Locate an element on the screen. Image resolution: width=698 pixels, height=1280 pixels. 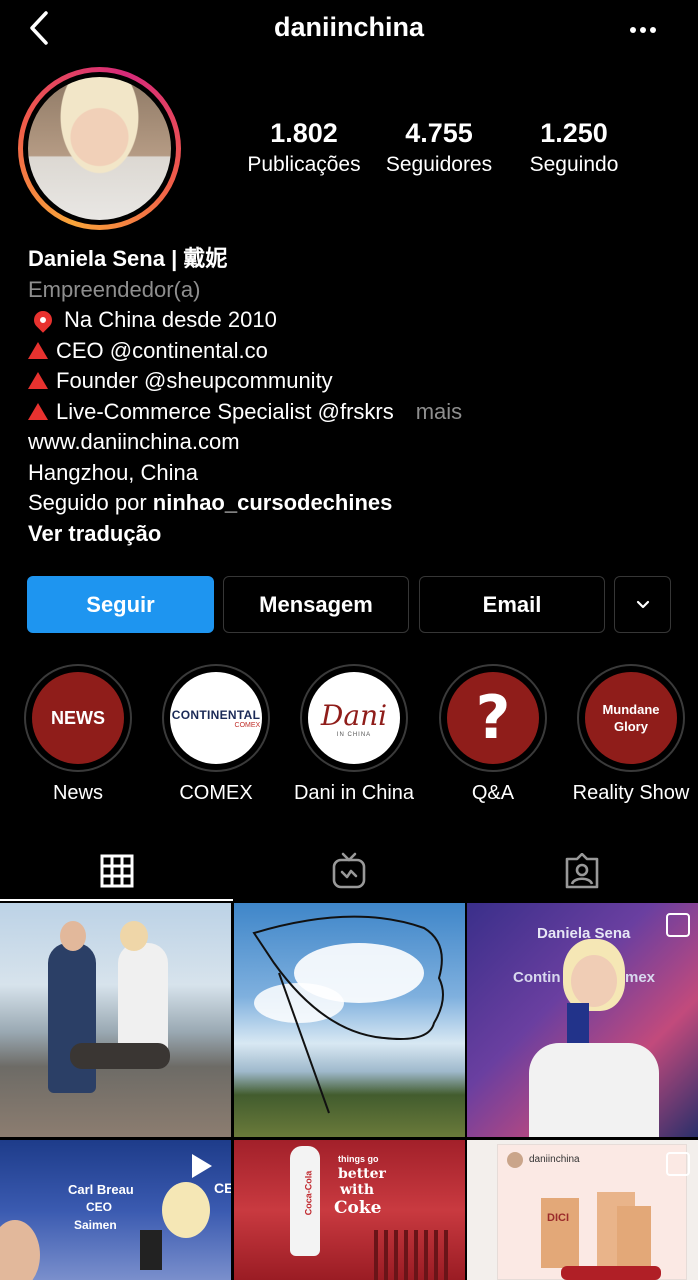
highlight-cover-subtitle: IN CHINA is located at coordinates (354, 734).